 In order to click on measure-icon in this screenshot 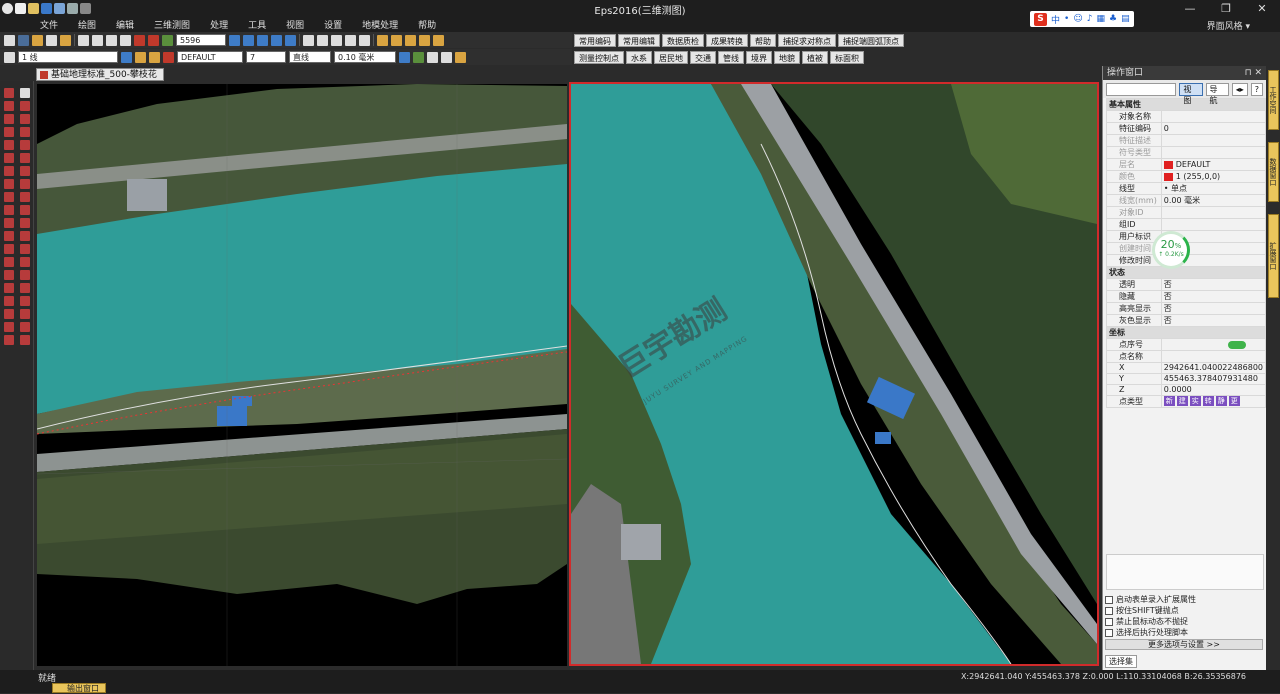, I will do `click(25, 197)`.